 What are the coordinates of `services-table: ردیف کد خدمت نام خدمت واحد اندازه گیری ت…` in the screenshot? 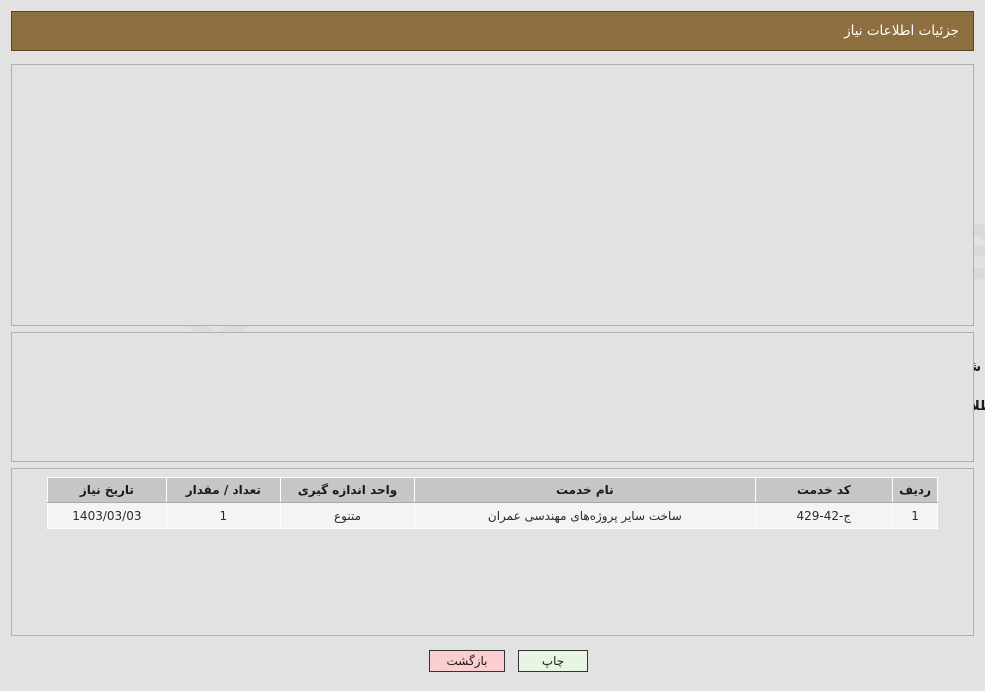 It's located at (492, 503).